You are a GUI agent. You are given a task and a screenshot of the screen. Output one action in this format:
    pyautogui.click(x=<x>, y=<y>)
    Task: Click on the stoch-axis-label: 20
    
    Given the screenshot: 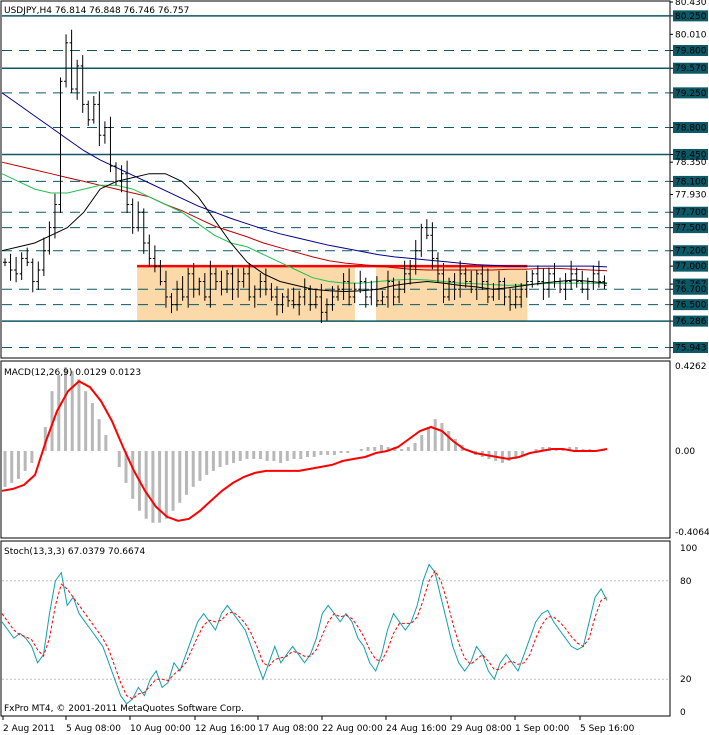 What is the action you would take?
    pyautogui.click(x=686, y=680)
    